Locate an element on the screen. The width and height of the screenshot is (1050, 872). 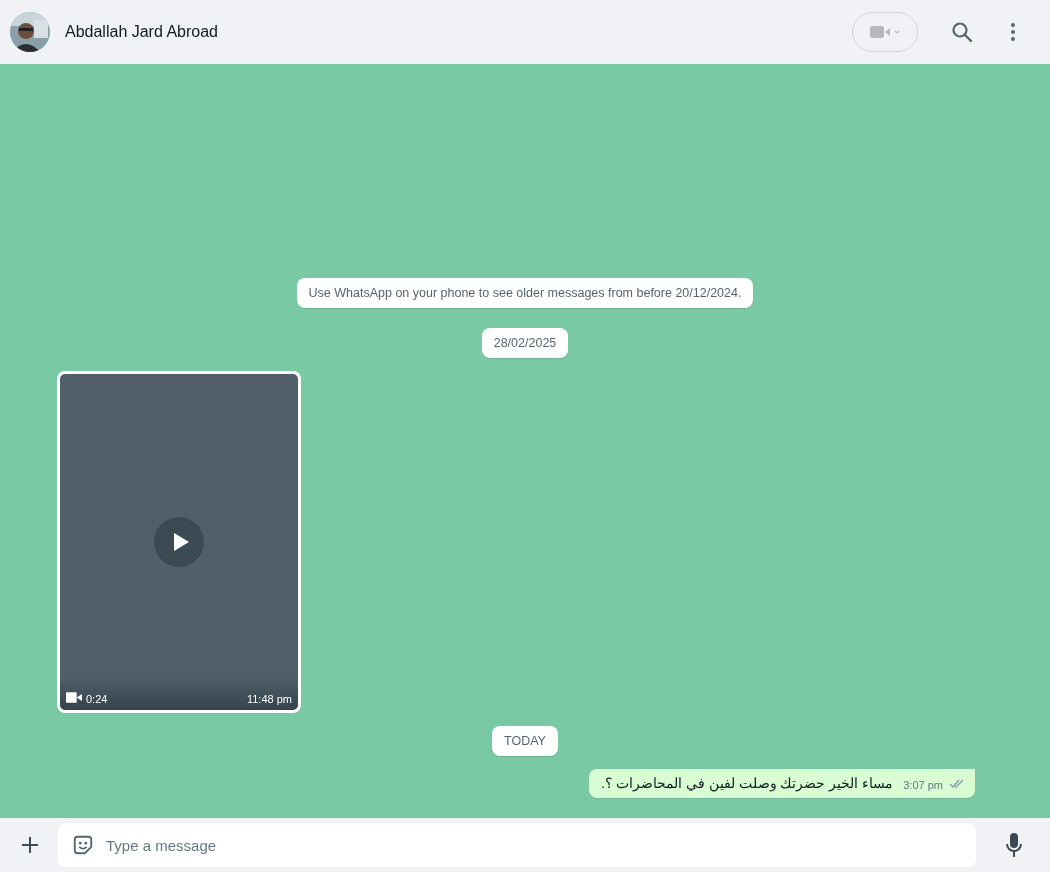
sticker-icon is located at coordinates (83, 845).